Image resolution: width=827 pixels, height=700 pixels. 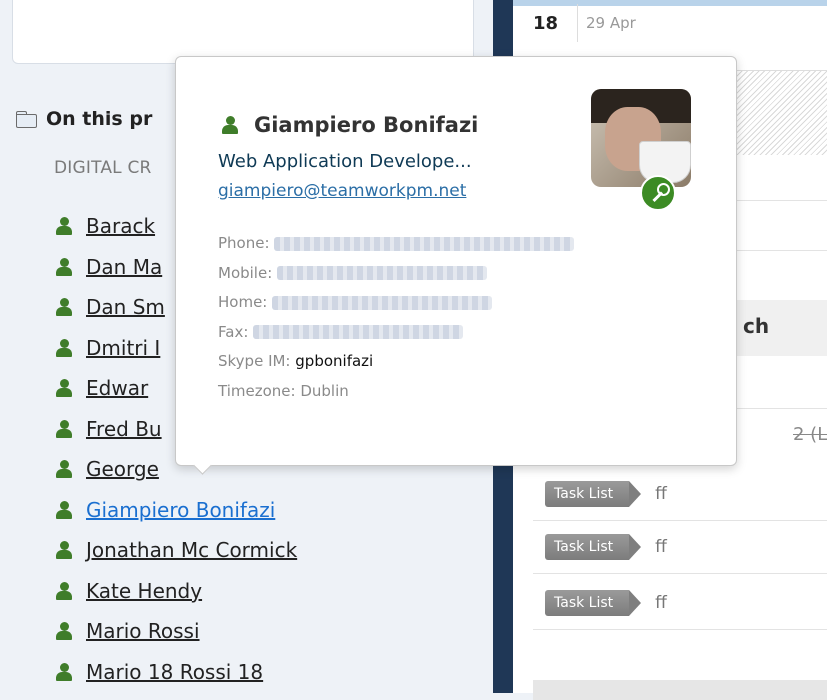 I want to click on person-link: Mario Rossi, so click(x=143, y=631).